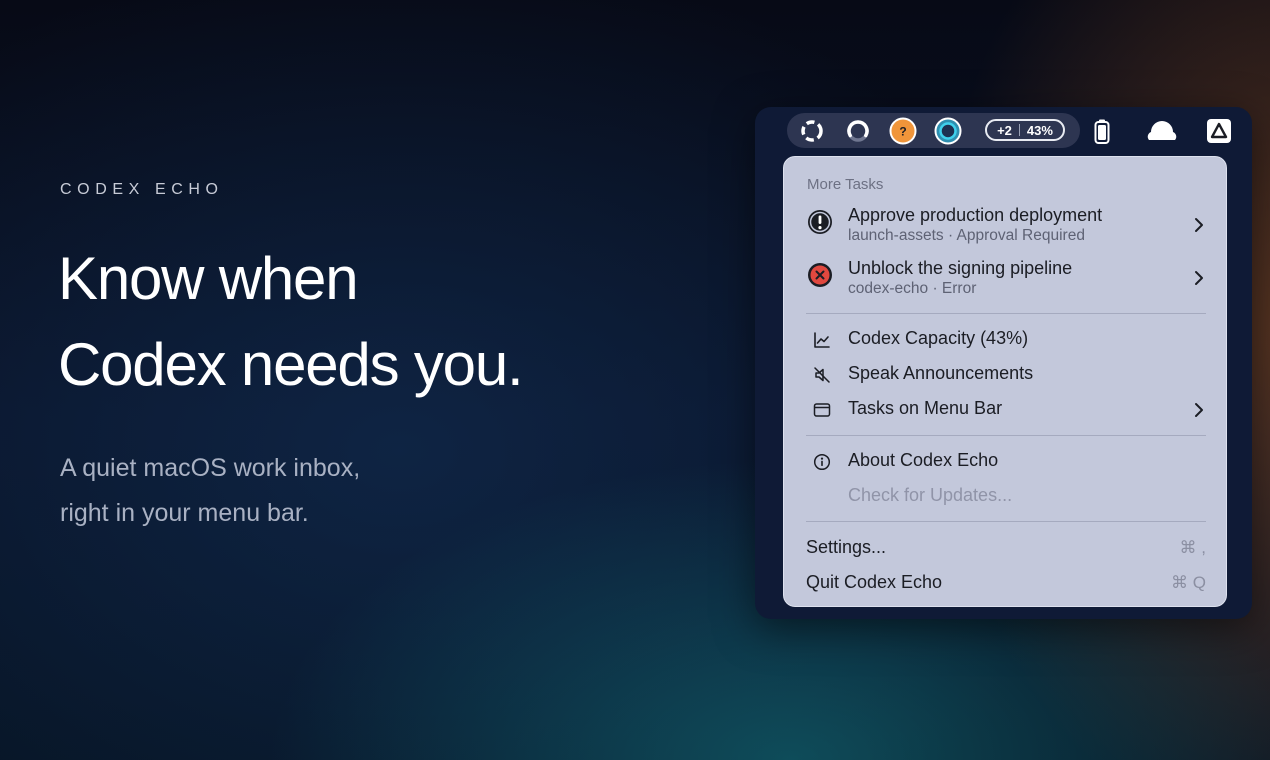 This screenshot has width=1270, height=760. Describe the element at coordinates (291, 322) in the screenshot. I see `hero-headline: Know when Codex needs you.` at that location.